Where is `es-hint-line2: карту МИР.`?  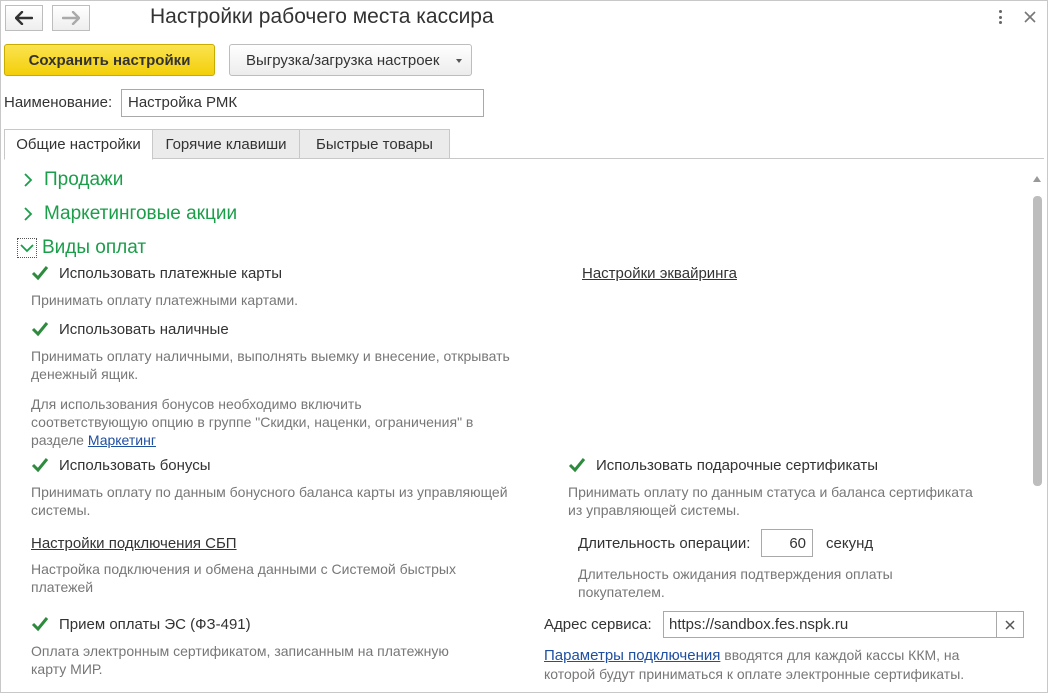 es-hint-line2: карту МИР. is located at coordinates (67, 669).